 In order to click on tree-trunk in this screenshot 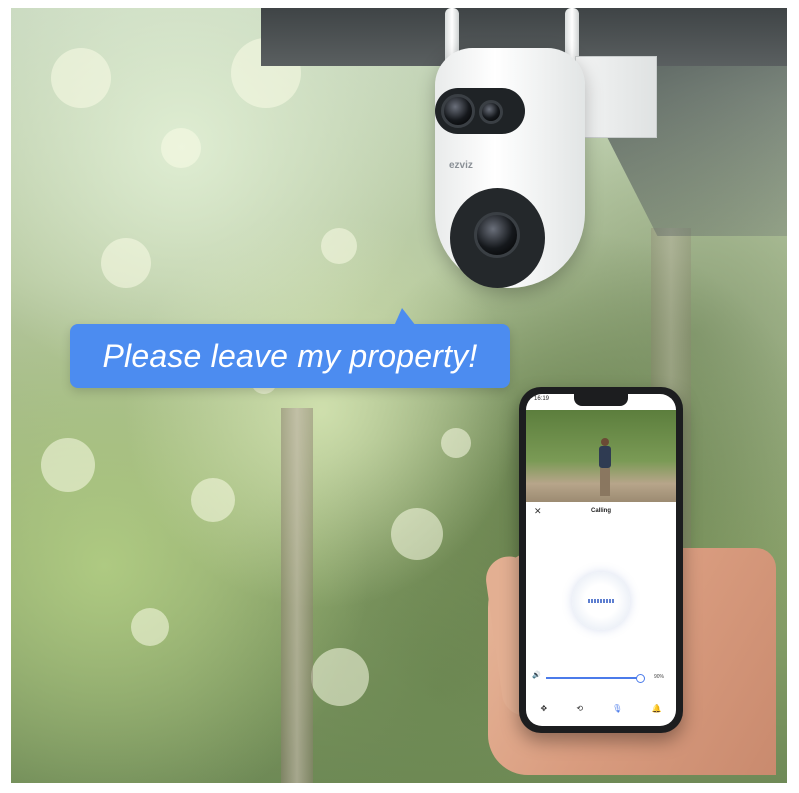, I will do `click(297, 595)`.